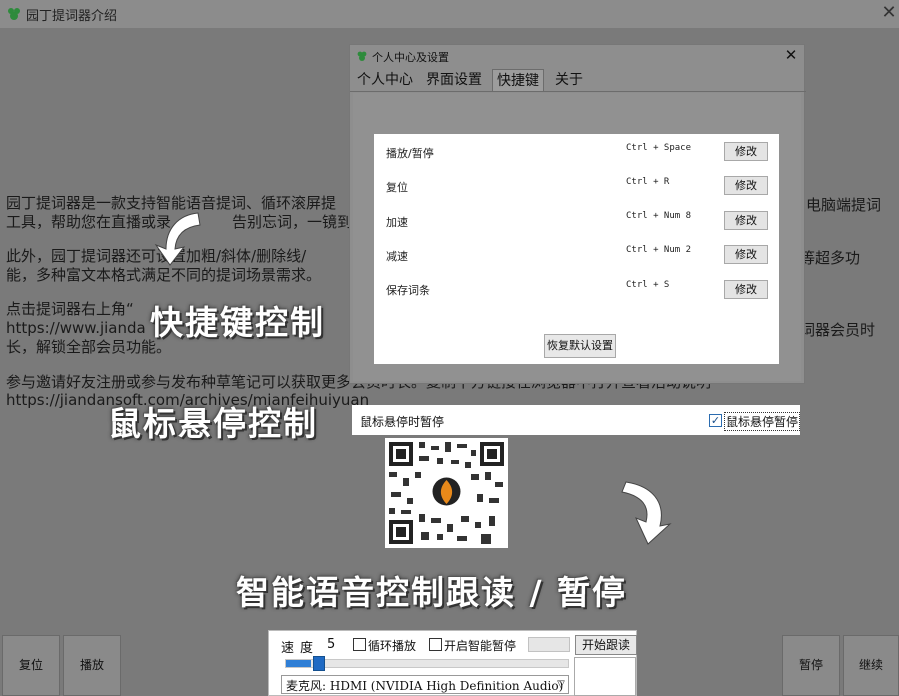 This screenshot has width=899, height=696. I want to click on tab-personal-center: 个人中心, so click(385, 80).